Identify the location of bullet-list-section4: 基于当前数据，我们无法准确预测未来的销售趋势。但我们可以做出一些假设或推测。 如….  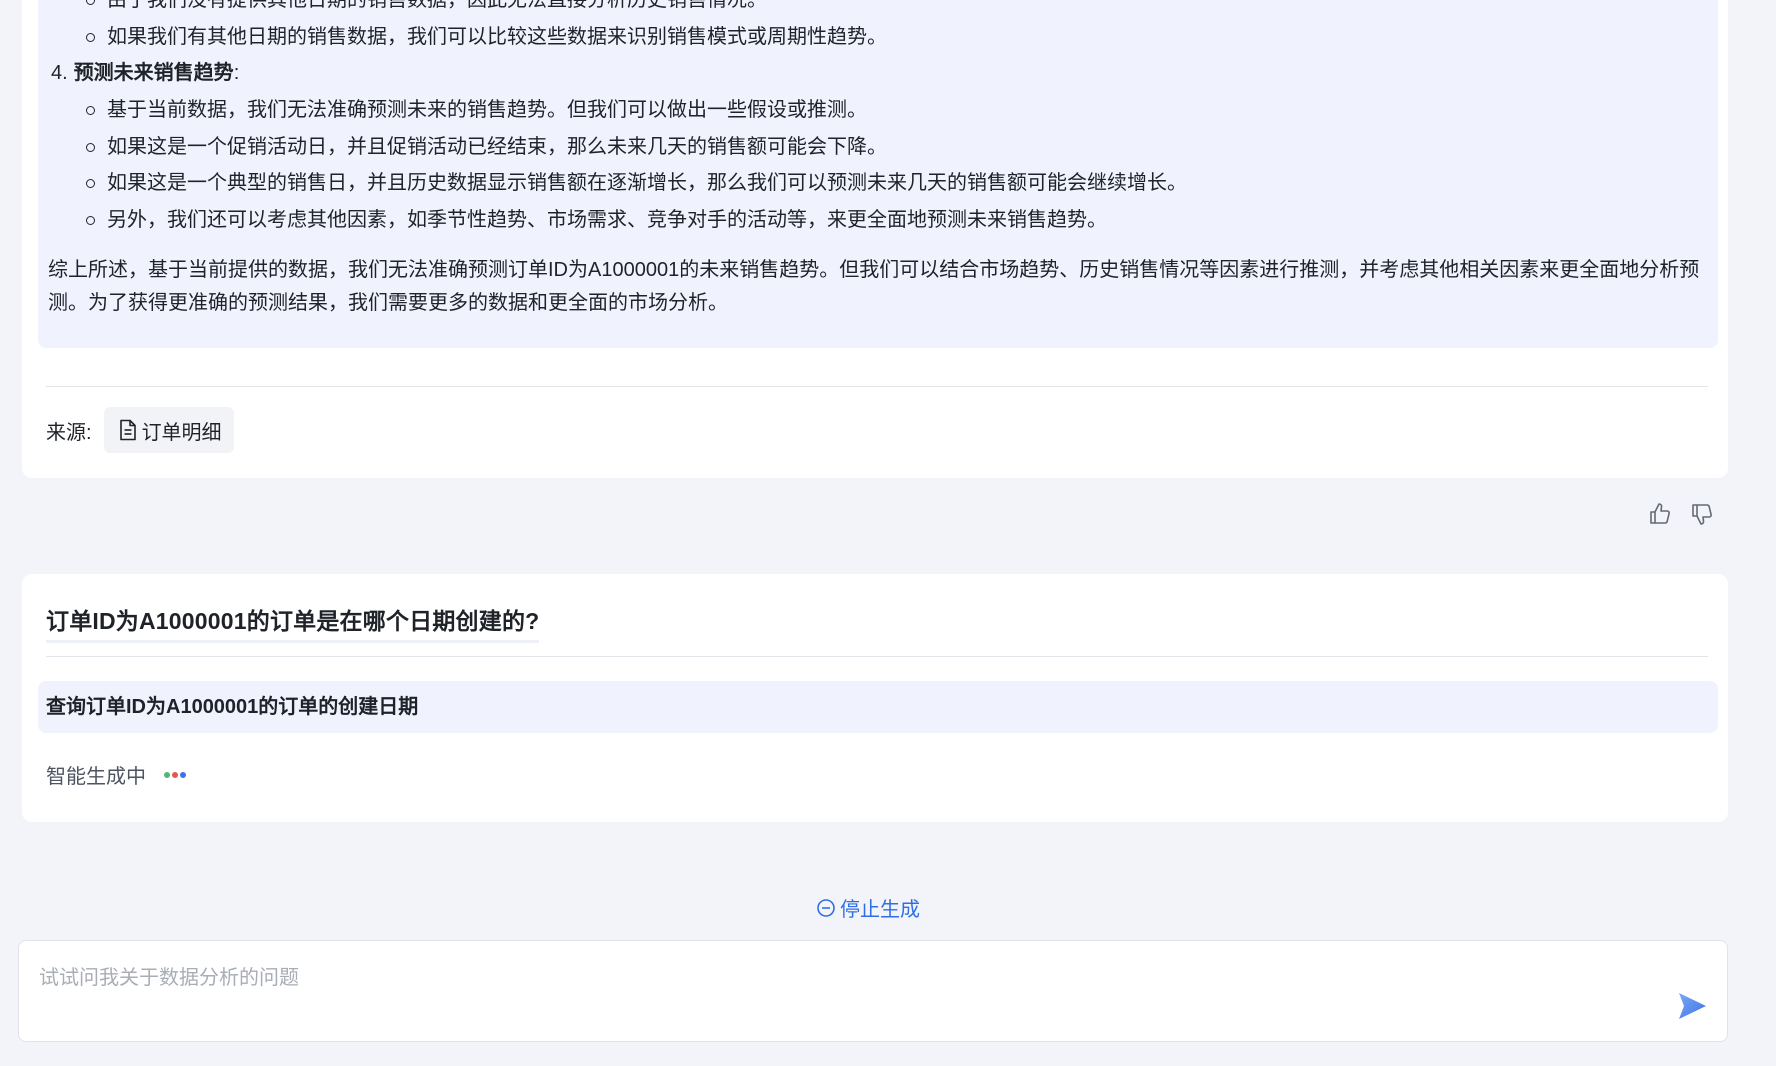
(878, 165).